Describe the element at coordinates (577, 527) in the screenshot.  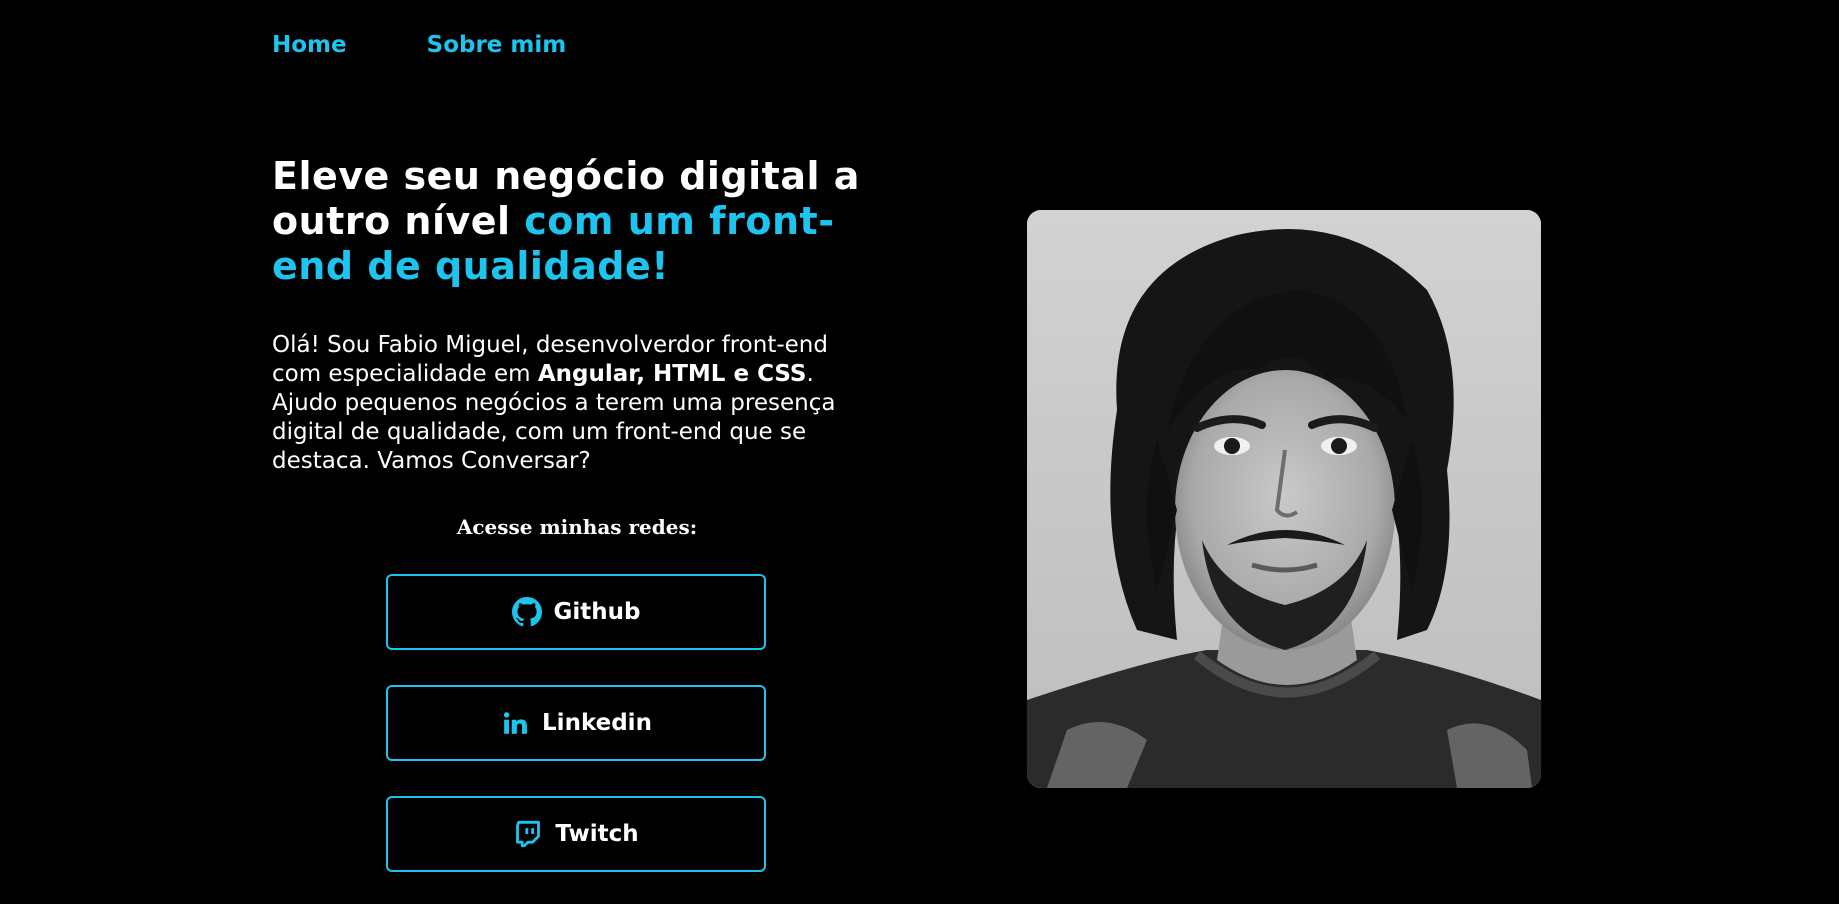
I see `social-title: Acesse minhas redes:` at that location.